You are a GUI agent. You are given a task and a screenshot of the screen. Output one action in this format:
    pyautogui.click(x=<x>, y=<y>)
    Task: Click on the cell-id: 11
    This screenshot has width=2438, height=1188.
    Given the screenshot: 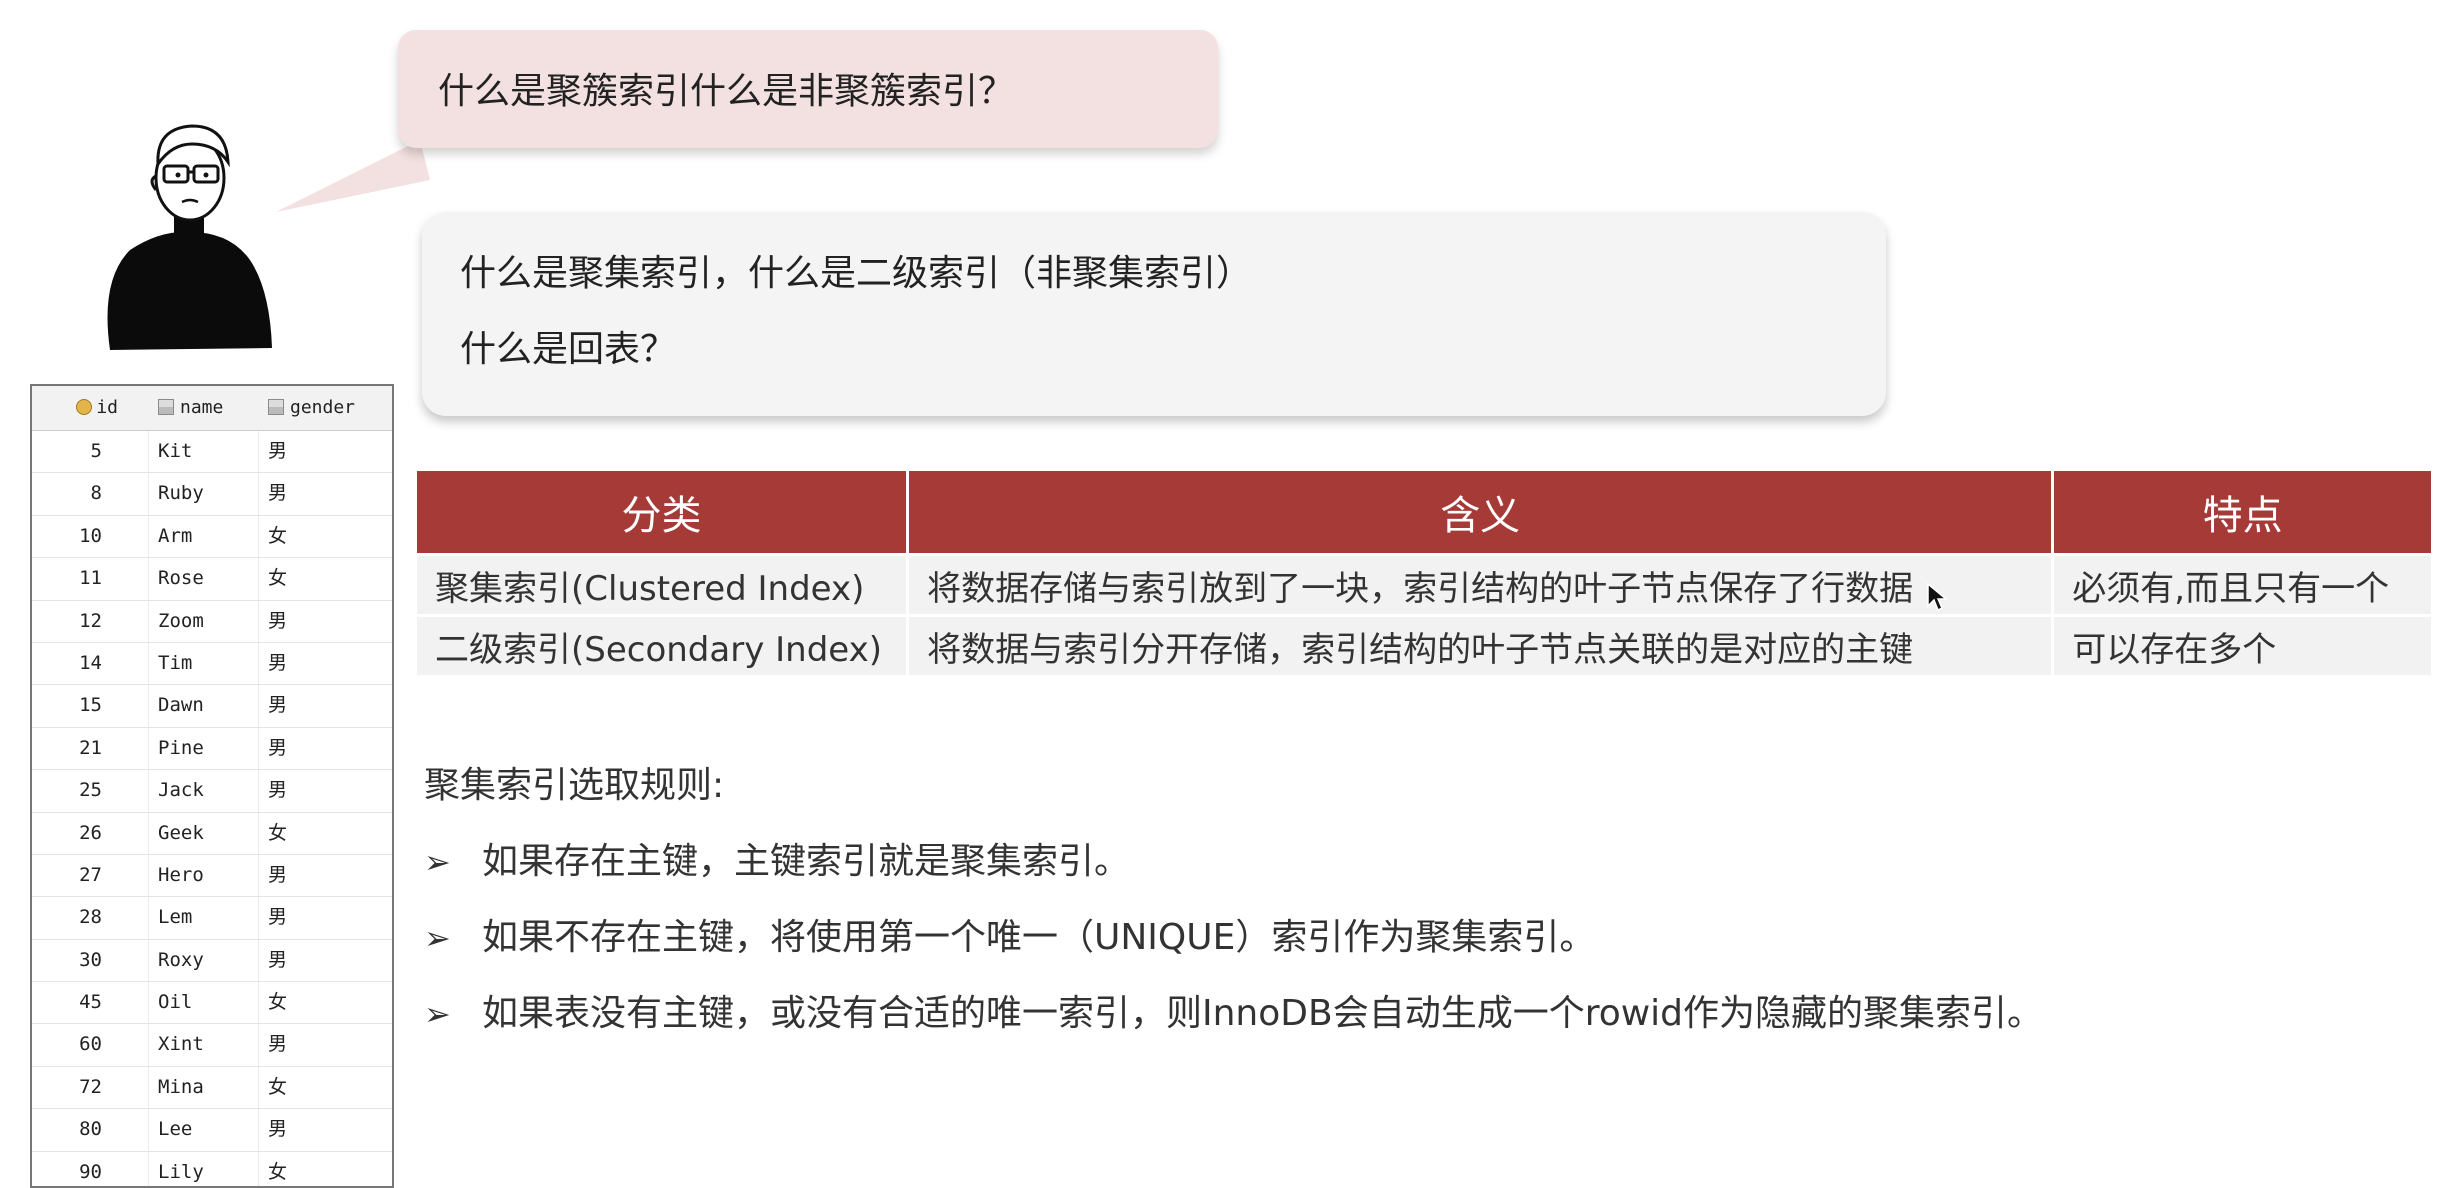 What is the action you would take?
    pyautogui.click(x=90, y=578)
    